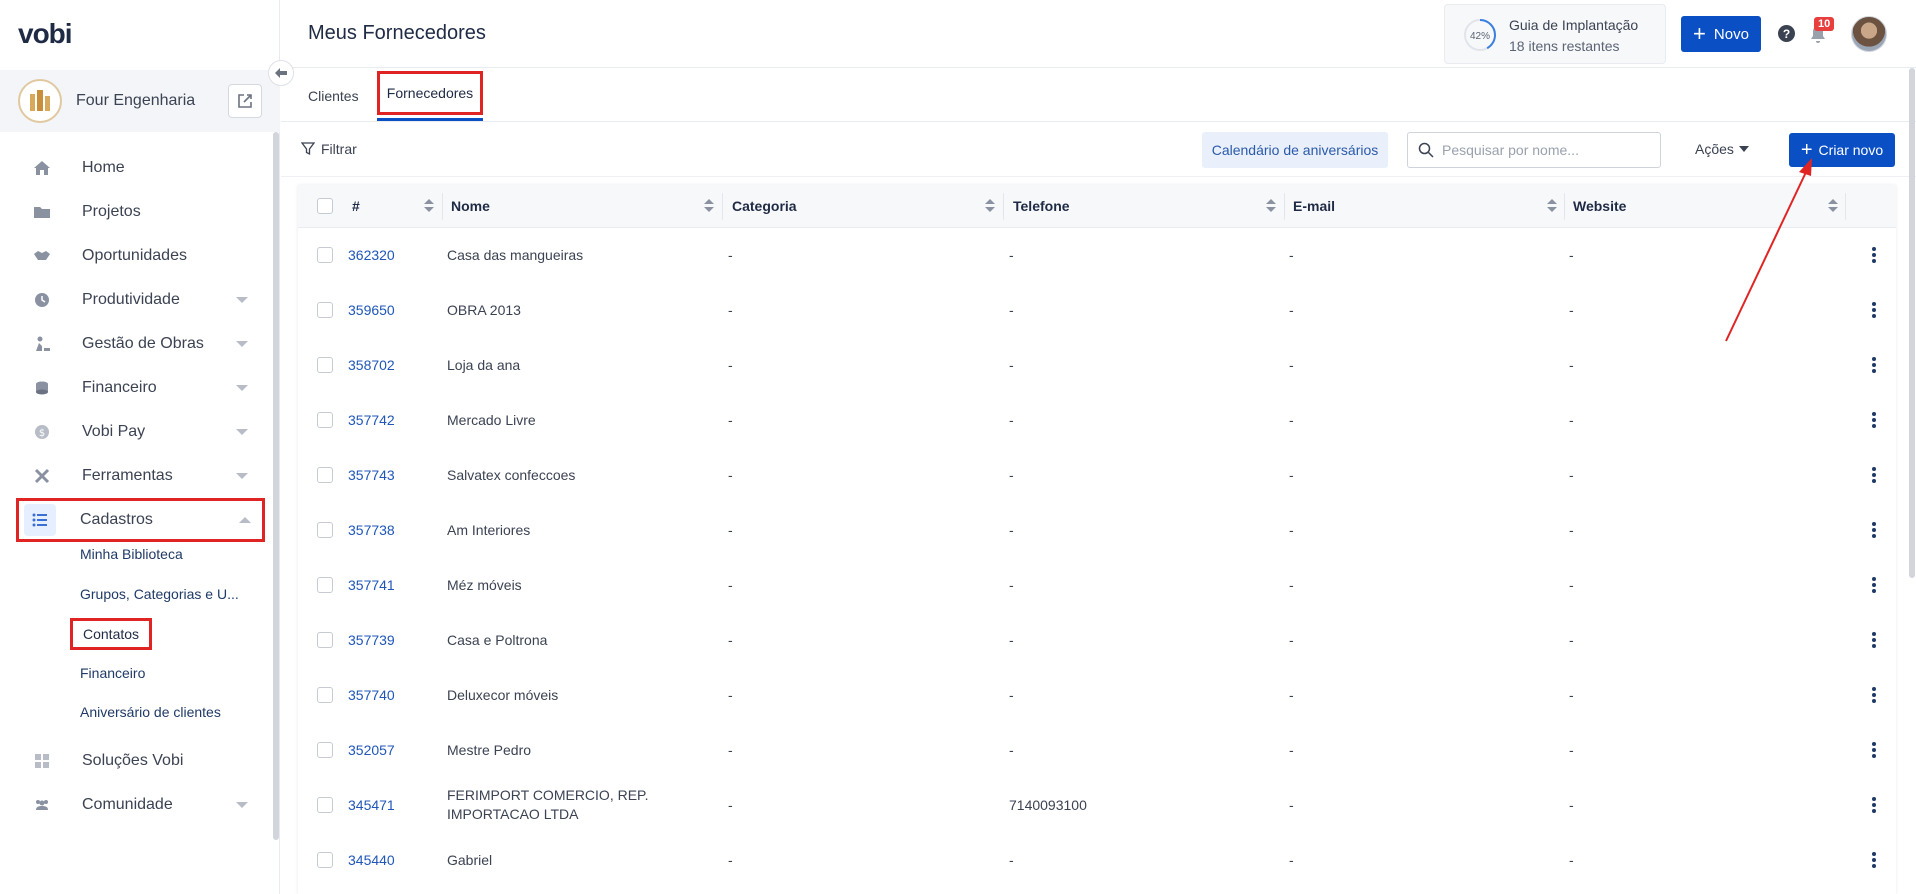  What do you see at coordinates (140, 805) in the screenshot?
I see `sidebar-item-comunidade: Comunidade` at bounding box center [140, 805].